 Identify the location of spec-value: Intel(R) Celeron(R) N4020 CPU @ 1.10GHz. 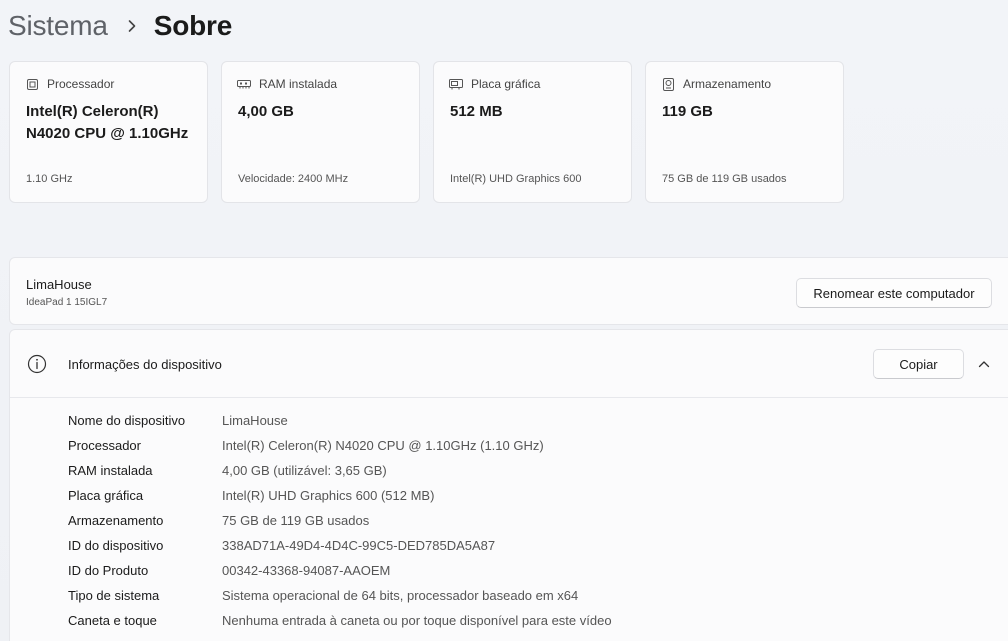
(107, 122).